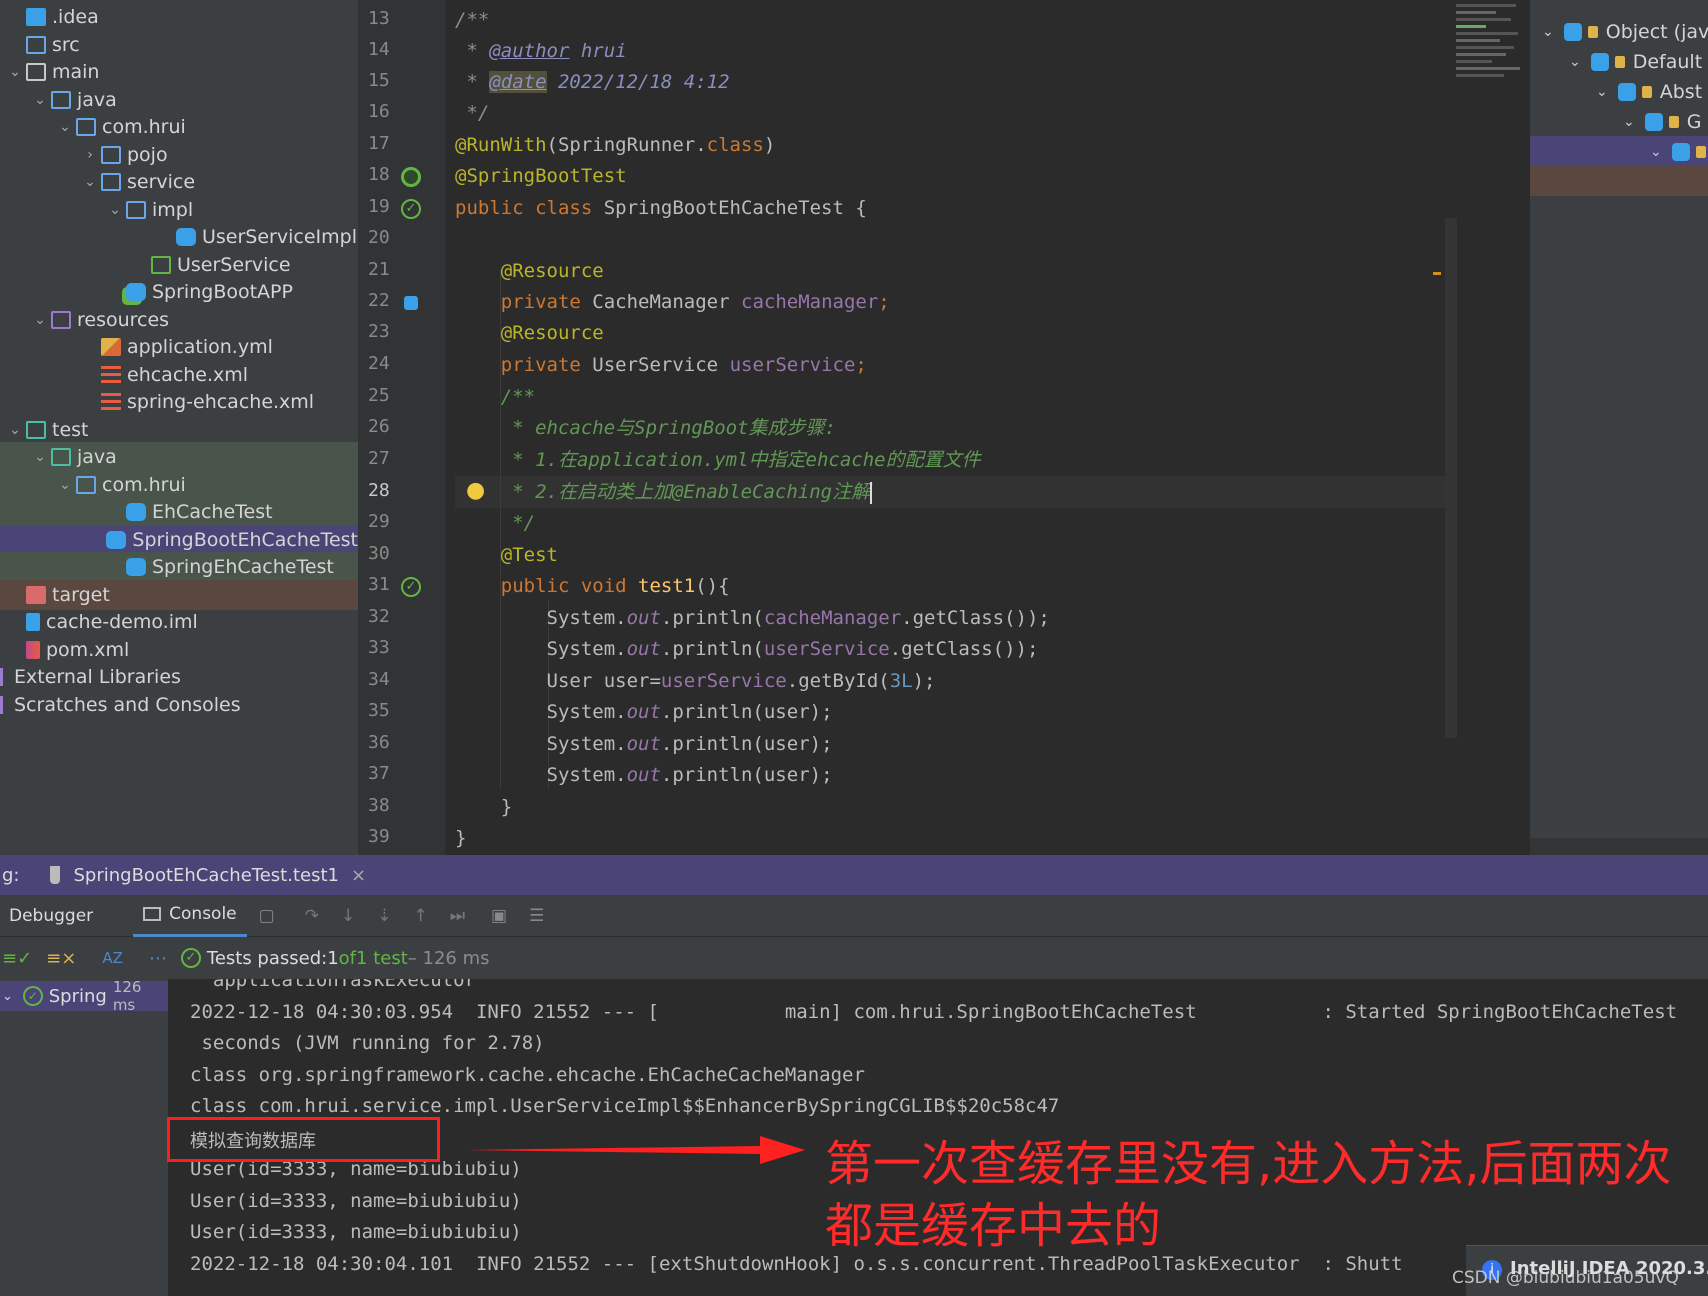 The height and width of the screenshot is (1296, 1708). What do you see at coordinates (243, 567) in the screenshot?
I see `project-tree-label: SpringEhCacheTest` at bounding box center [243, 567].